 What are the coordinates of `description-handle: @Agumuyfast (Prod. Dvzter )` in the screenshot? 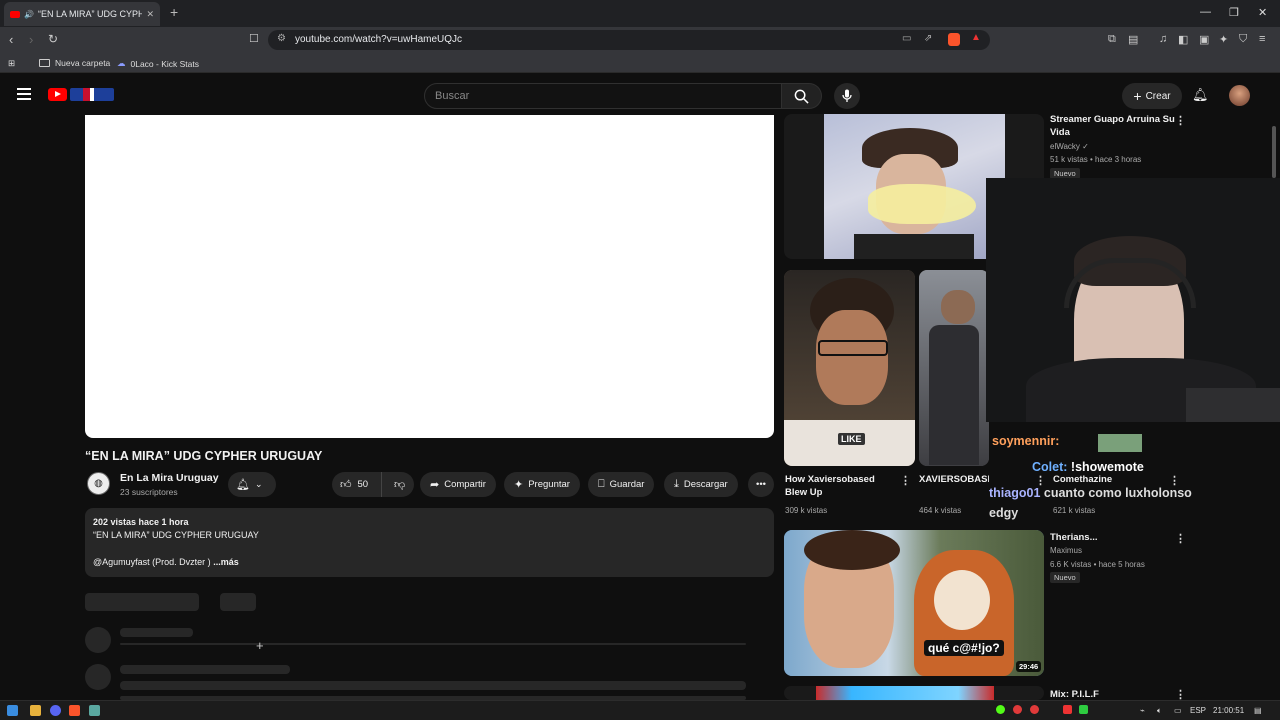 It's located at (152, 562).